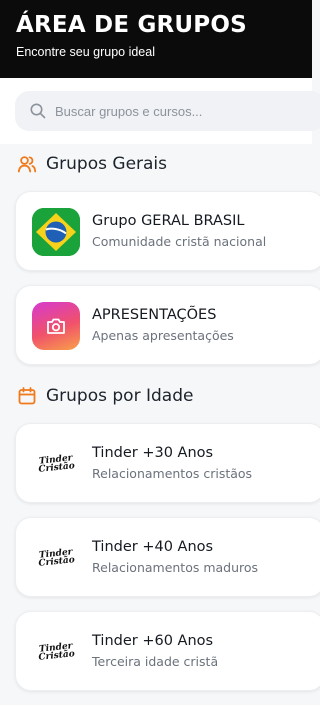 This screenshot has width=320, height=705. I want to click on search-input, so click(185, 111).